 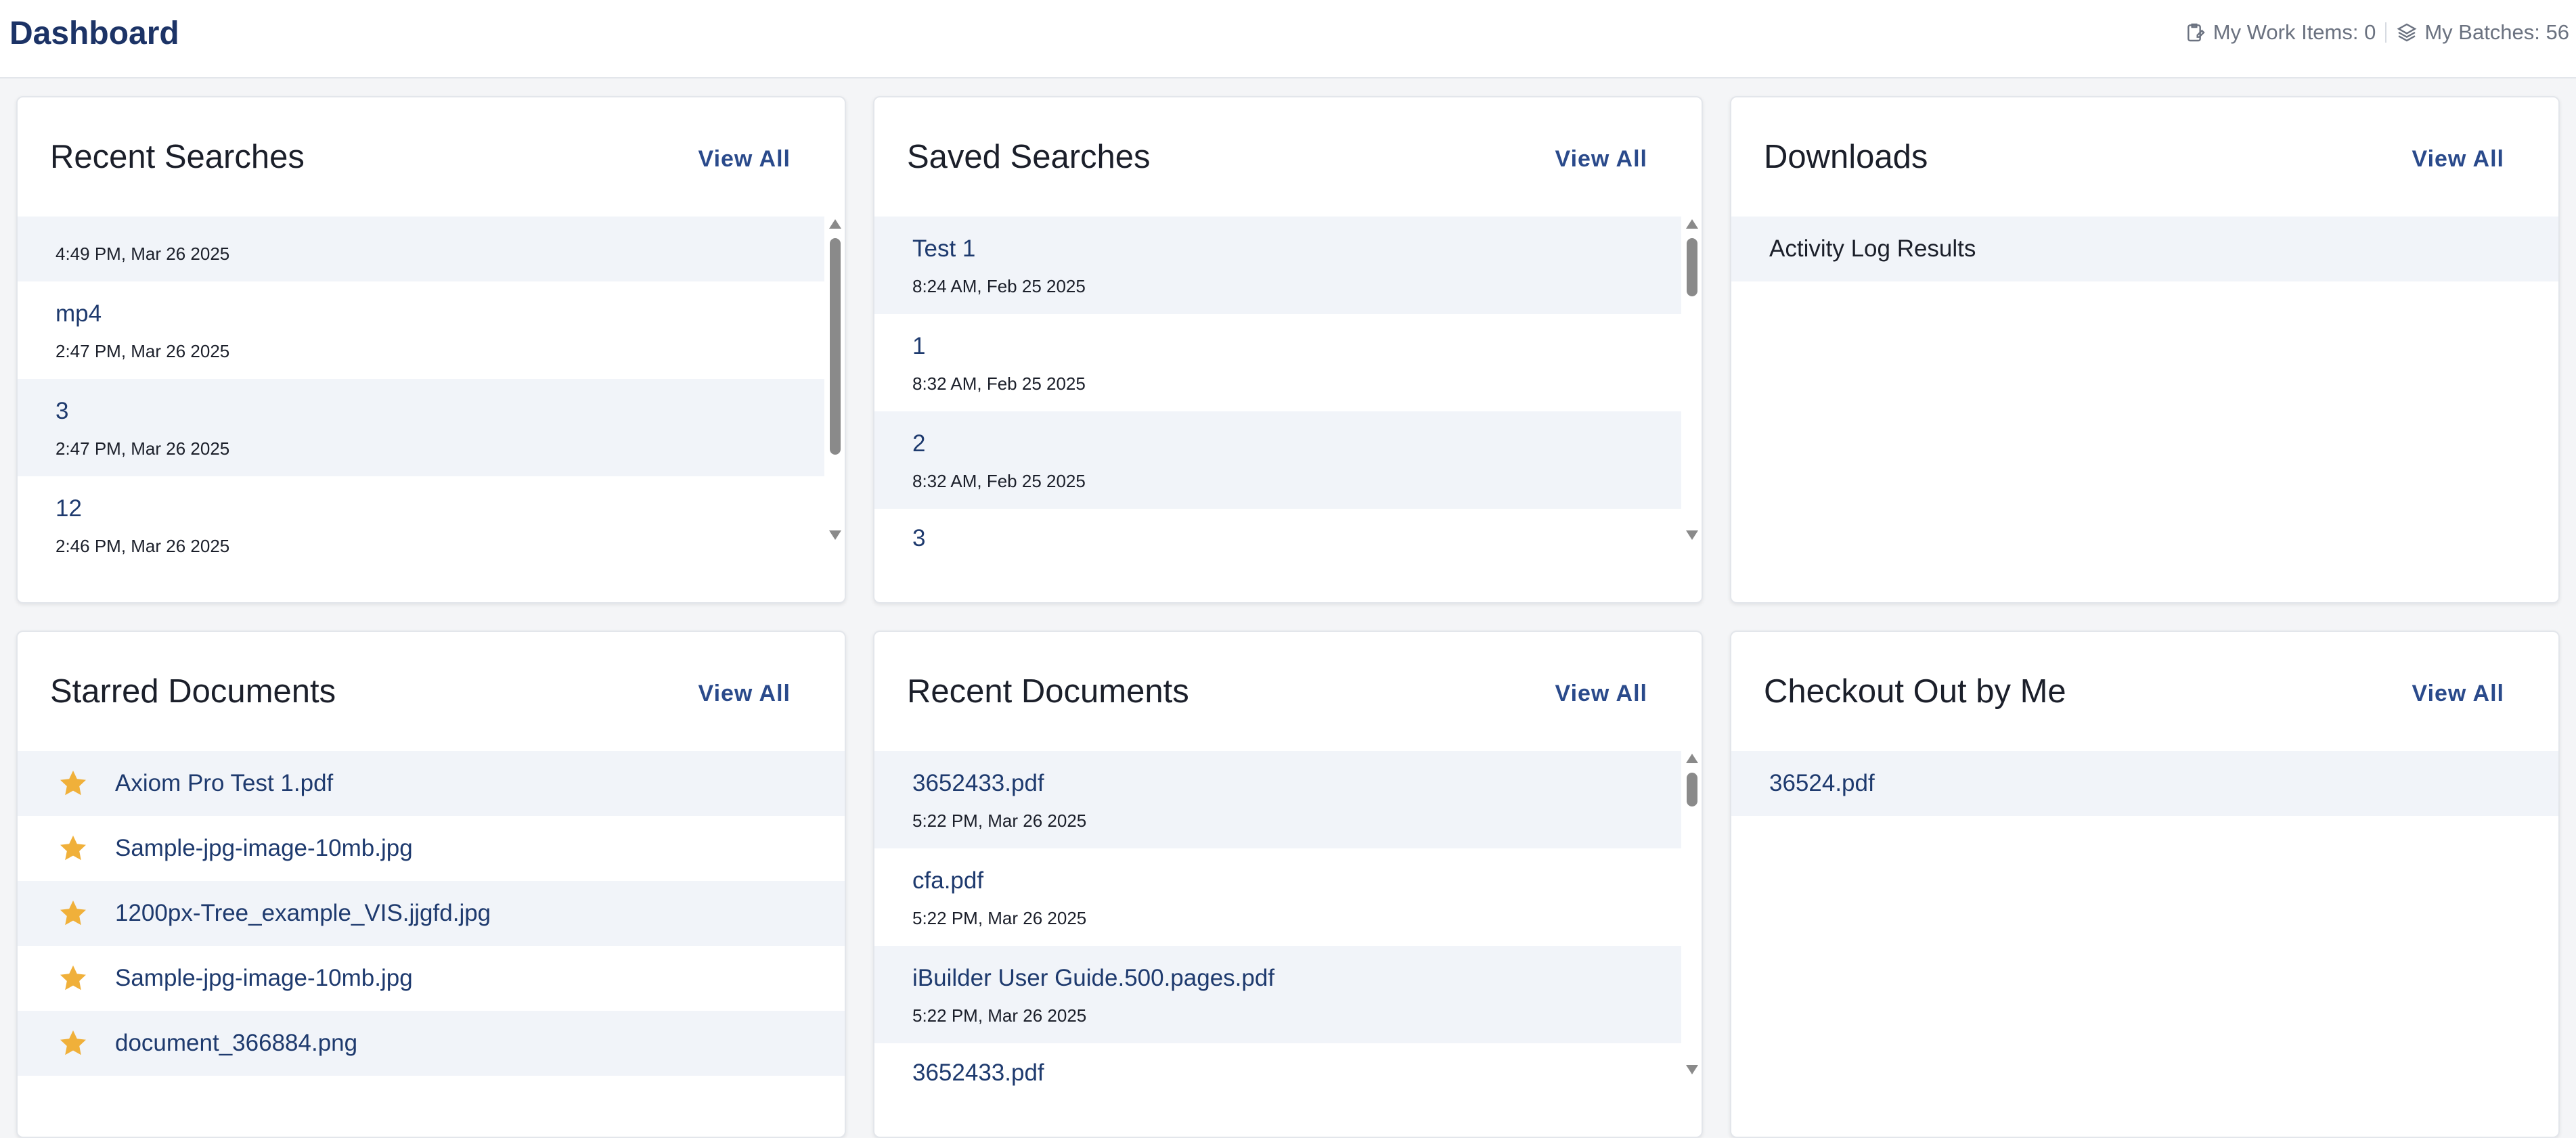 What do you see at coordinates (919, 346) in the screenshot?
I see `item-name: 1` at bounding box center [919, 346].